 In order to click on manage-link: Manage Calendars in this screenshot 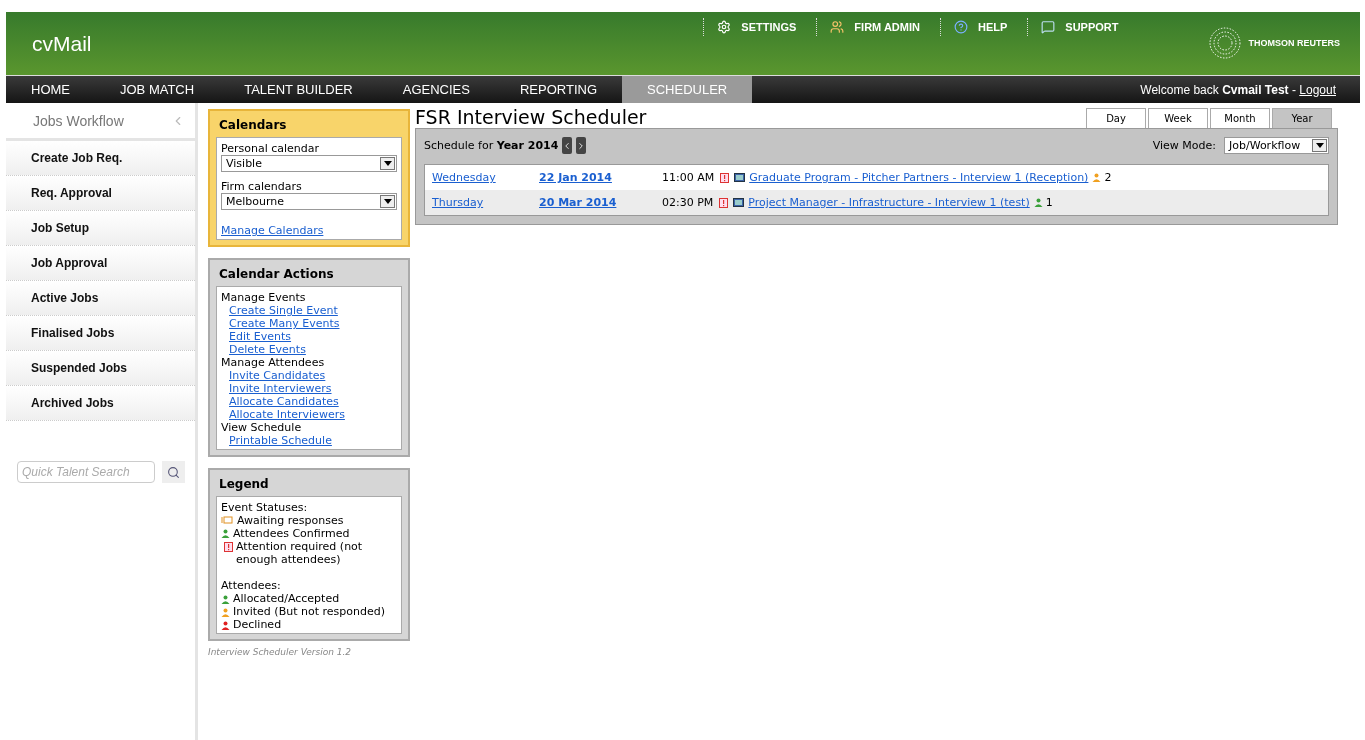, I will do `click(272, 230)`.